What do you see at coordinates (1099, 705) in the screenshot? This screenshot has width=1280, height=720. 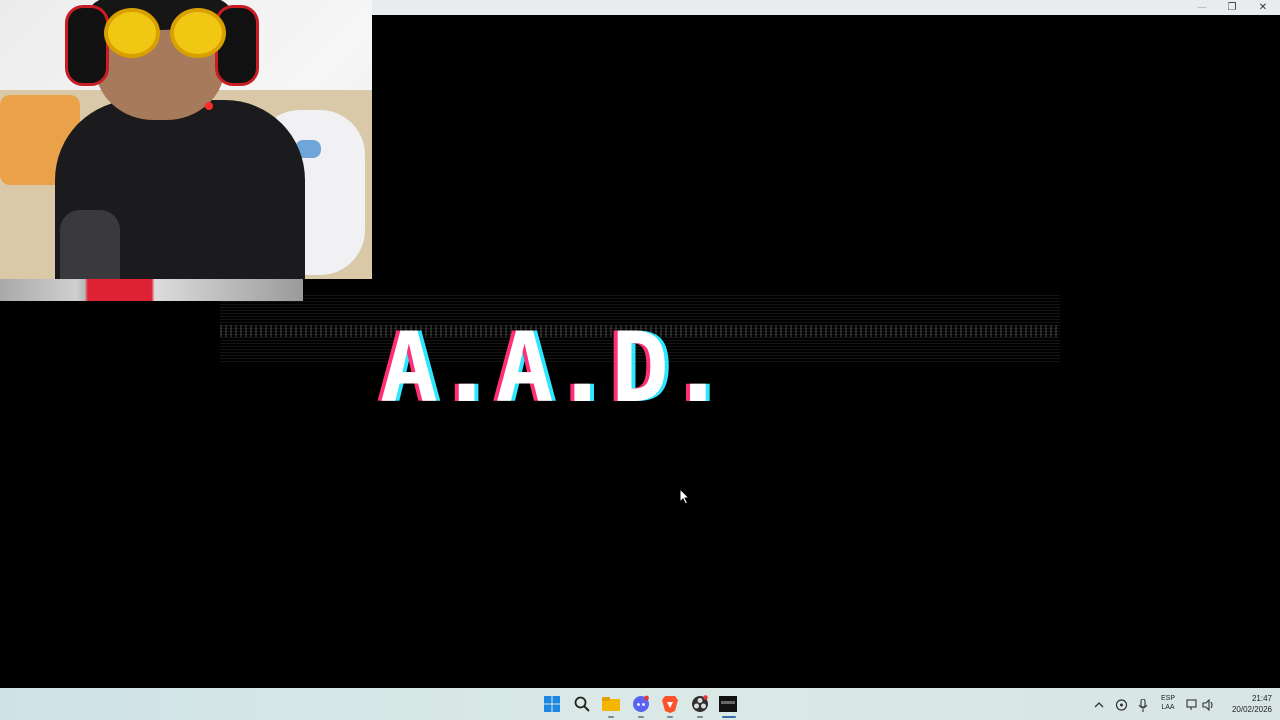 I see `chevron-up-icon` at bounding box center [1099, 705].